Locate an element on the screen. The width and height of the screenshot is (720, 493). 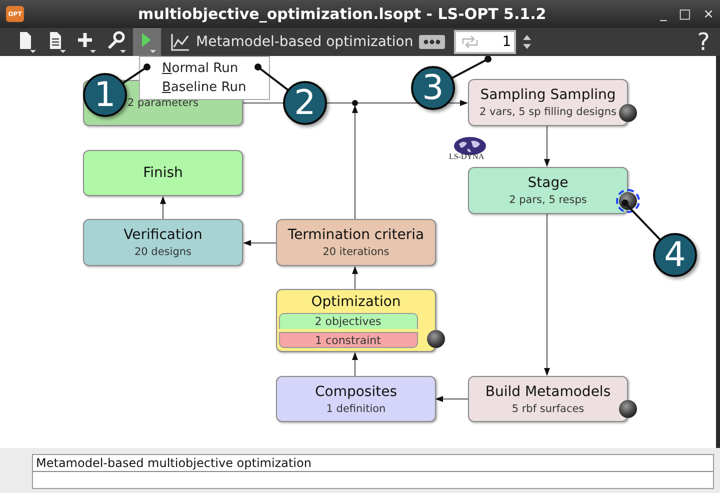
node-title: Sampling Sampling is located at coordinates (548, 95).